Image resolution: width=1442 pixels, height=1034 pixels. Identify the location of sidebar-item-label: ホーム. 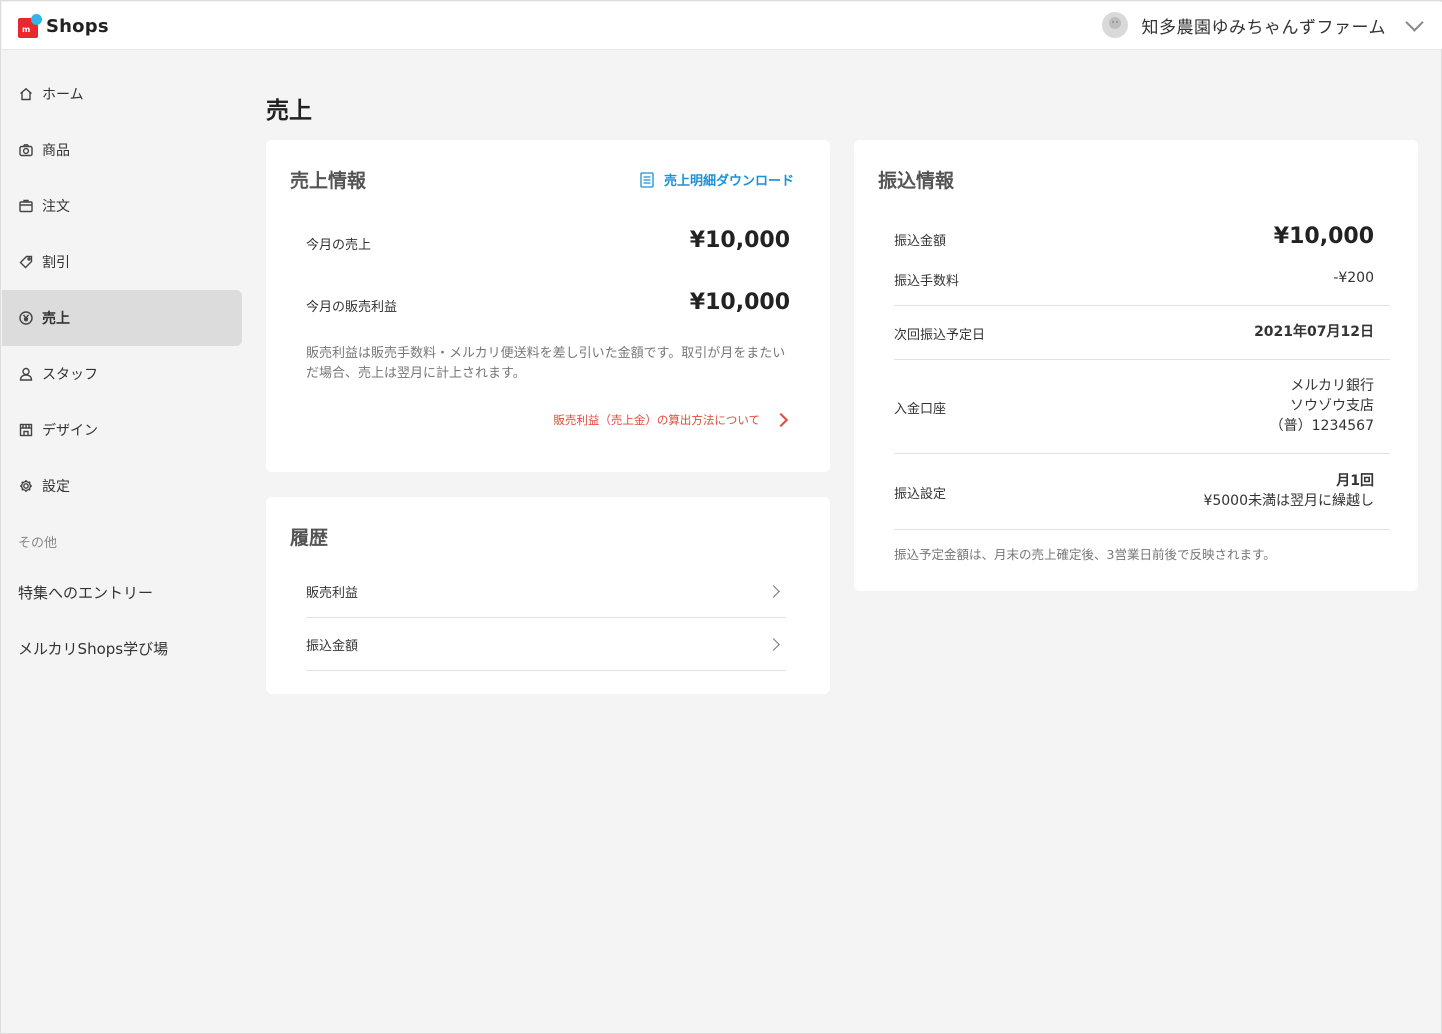
(63, 95).